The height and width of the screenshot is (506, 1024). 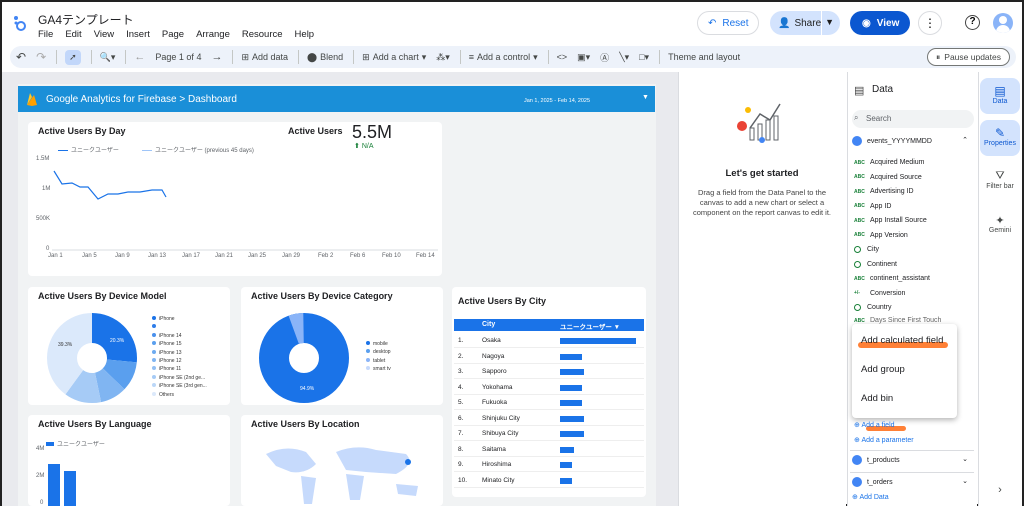 What do you see at coordinates (32, 99) in the screenshot?
I see `firebase-icon` at bounding box center [32, 99].